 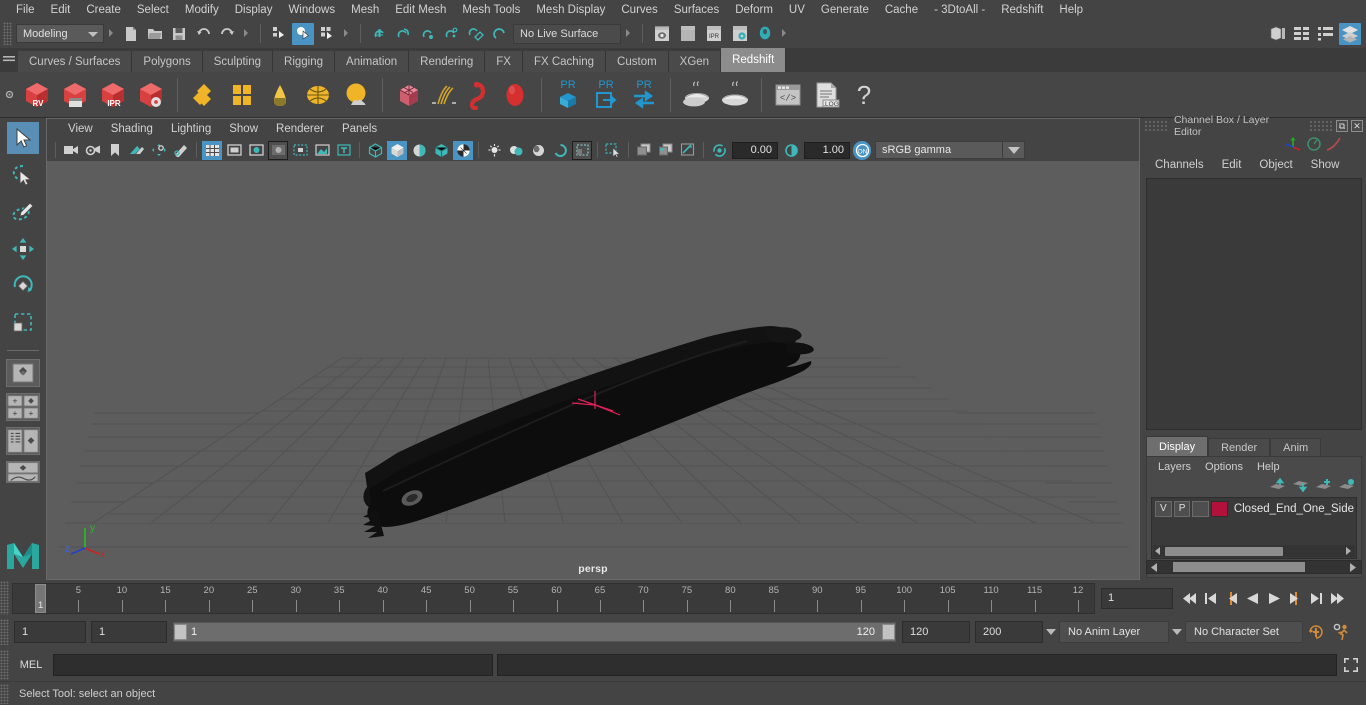 I want to click on select-by-component-type-icon, so click(x=327, y=34).